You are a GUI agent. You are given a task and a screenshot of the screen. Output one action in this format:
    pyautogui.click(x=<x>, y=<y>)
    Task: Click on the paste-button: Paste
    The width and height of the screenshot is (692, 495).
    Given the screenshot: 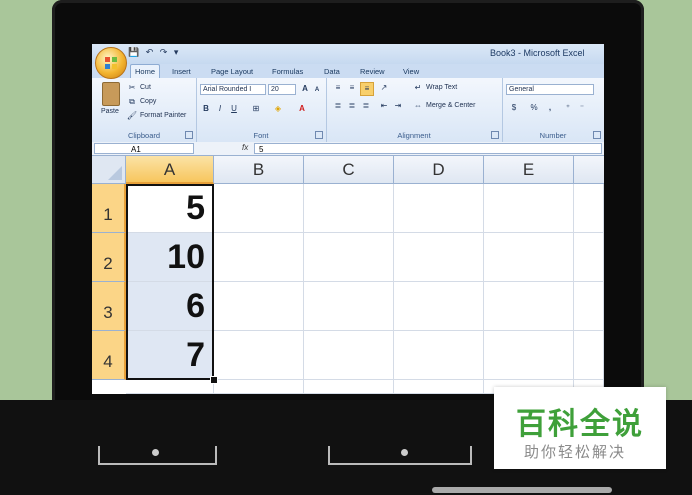 What is the action you would take?
    pyautogui.click(x=110, y=111)
    